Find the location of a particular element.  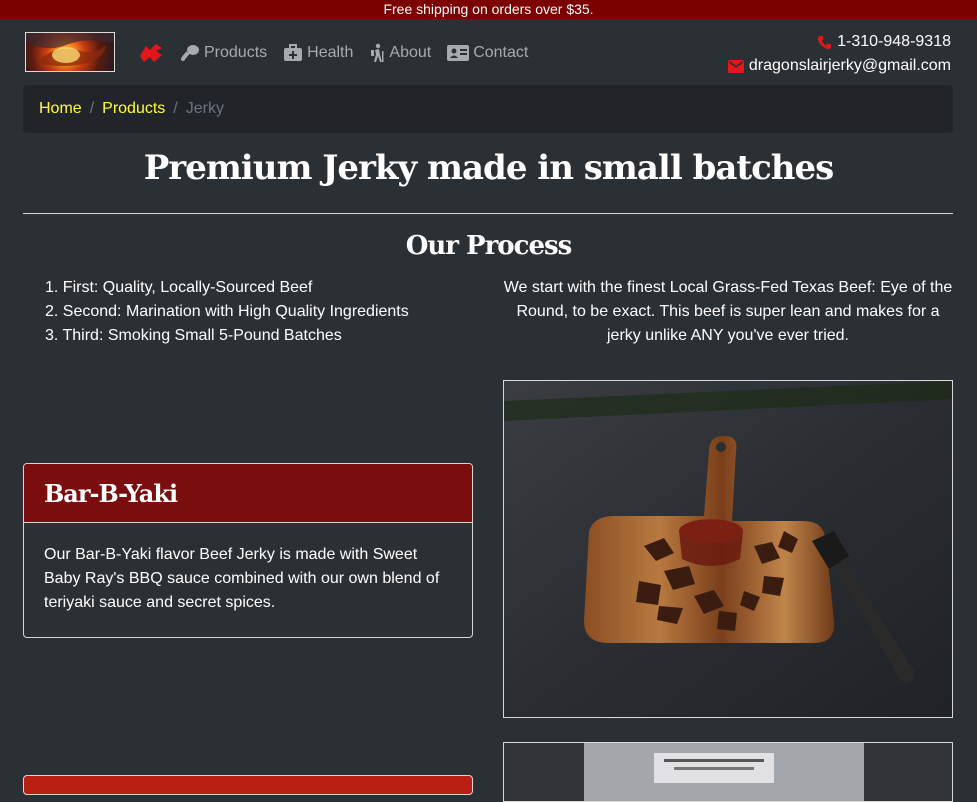

process-step: 1. First: Quality, Locally-Sourced Beef is located at coordinates (179, 287).